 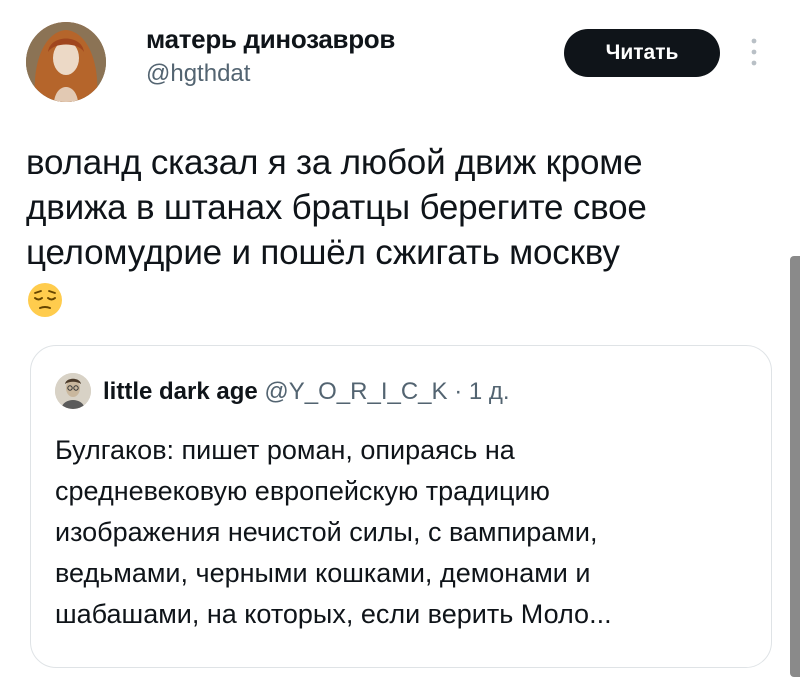 What do you see at coordinates (396, 297) in the screenshot?
I see `pensive-face-icon` at bounding box center [396, 297].